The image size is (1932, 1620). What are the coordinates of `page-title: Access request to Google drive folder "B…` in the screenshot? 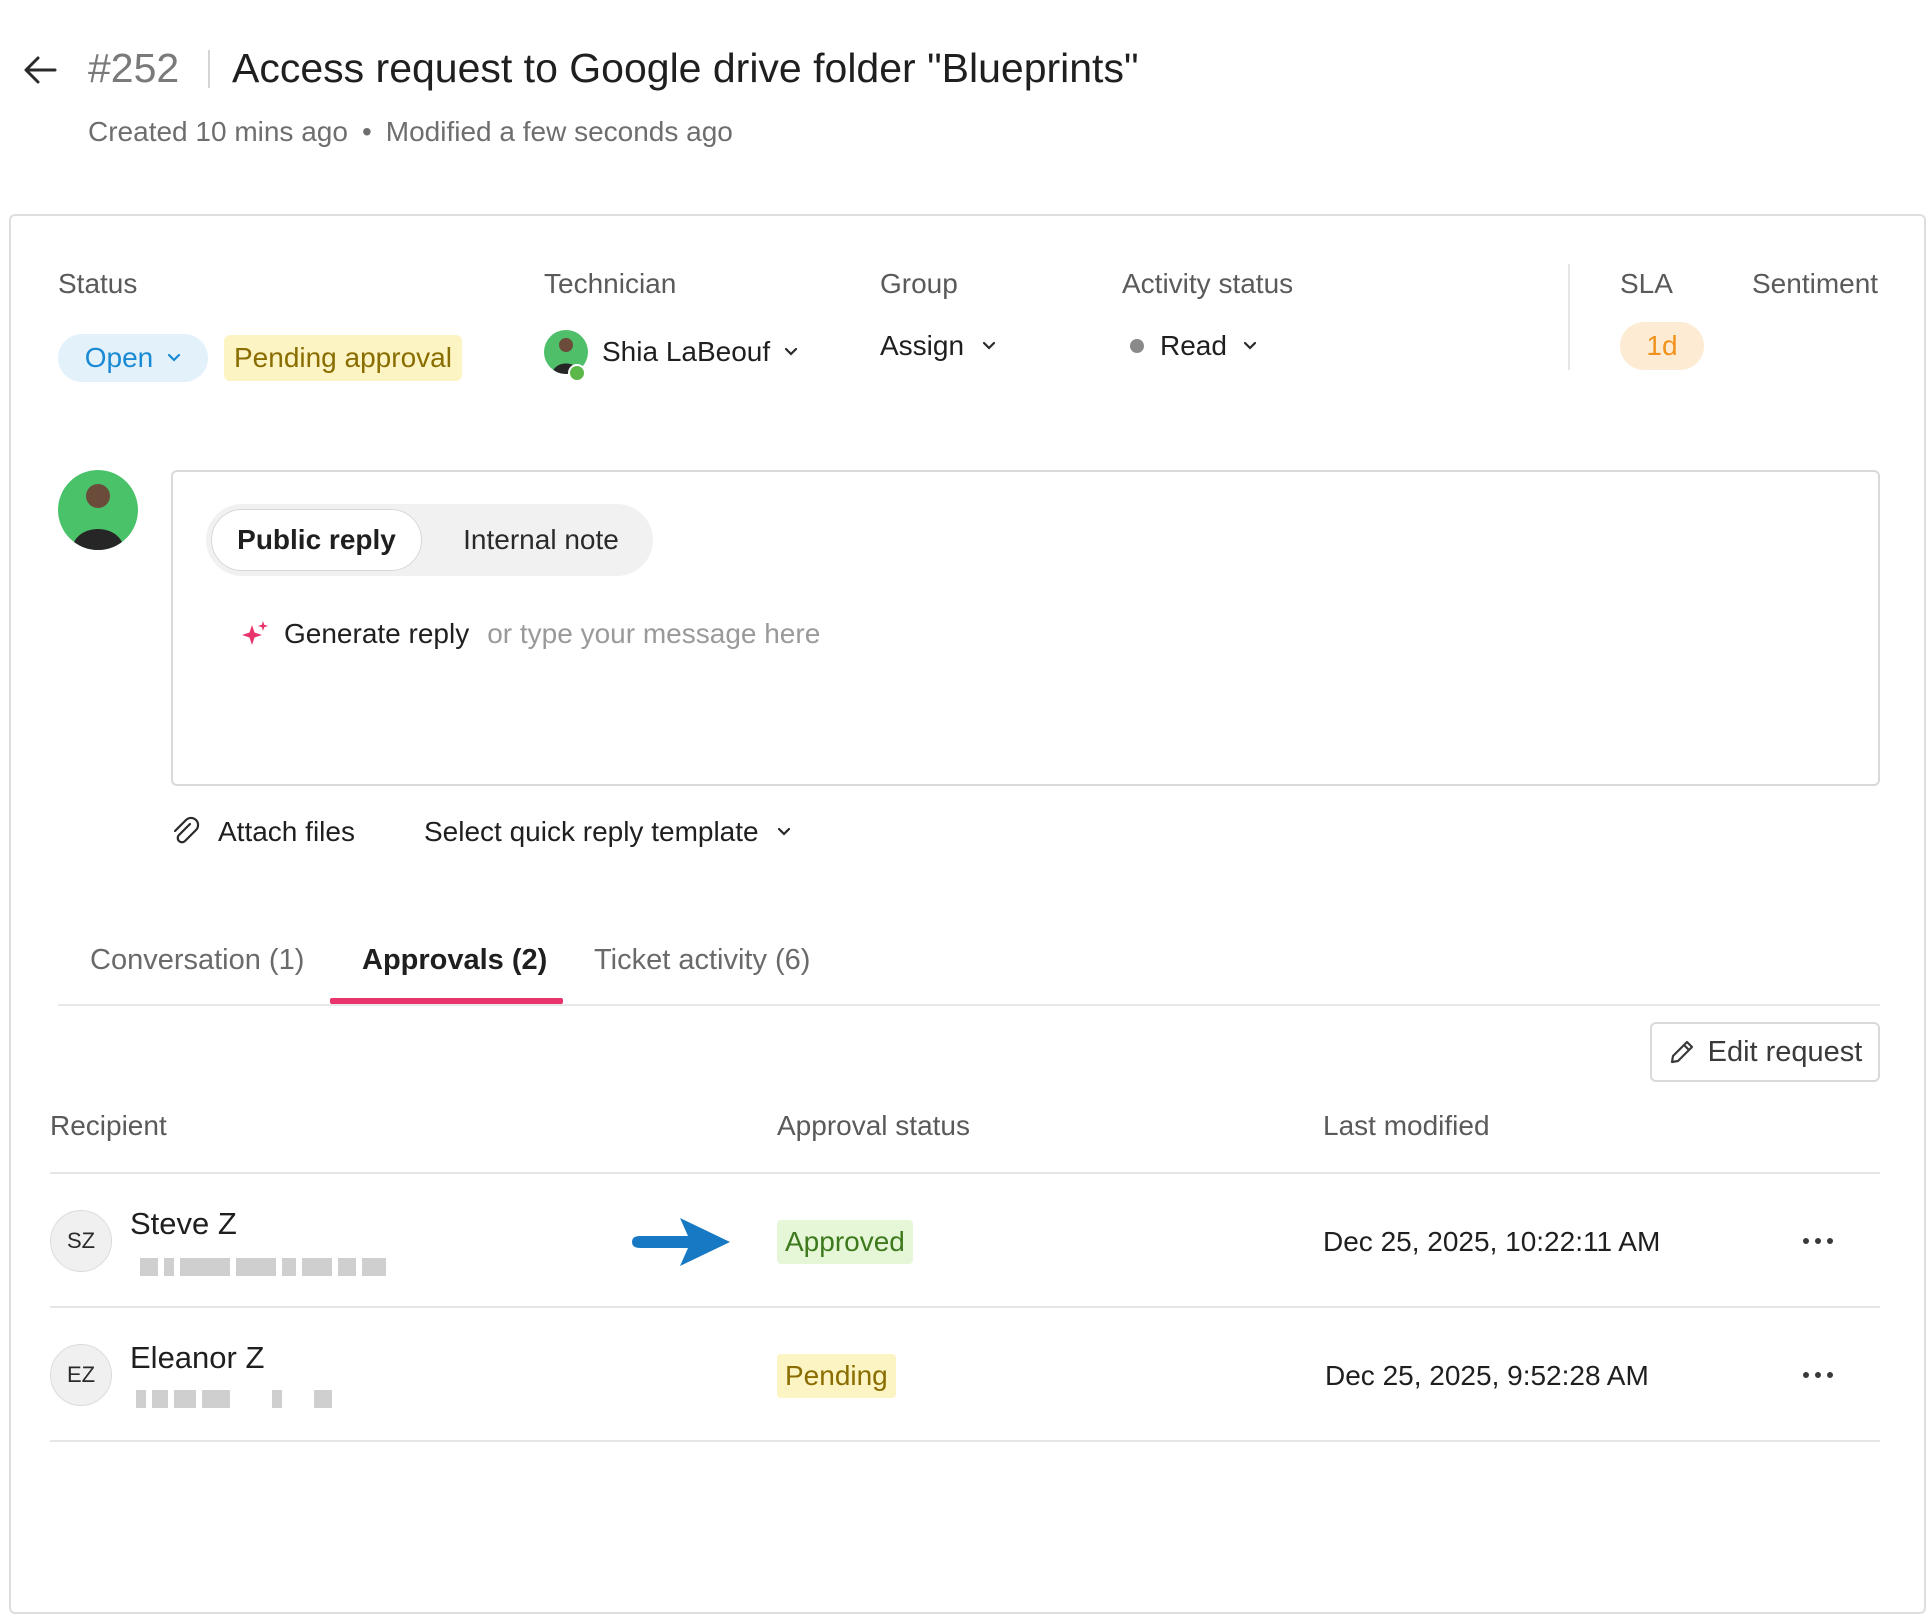 It's located at (685, 68).